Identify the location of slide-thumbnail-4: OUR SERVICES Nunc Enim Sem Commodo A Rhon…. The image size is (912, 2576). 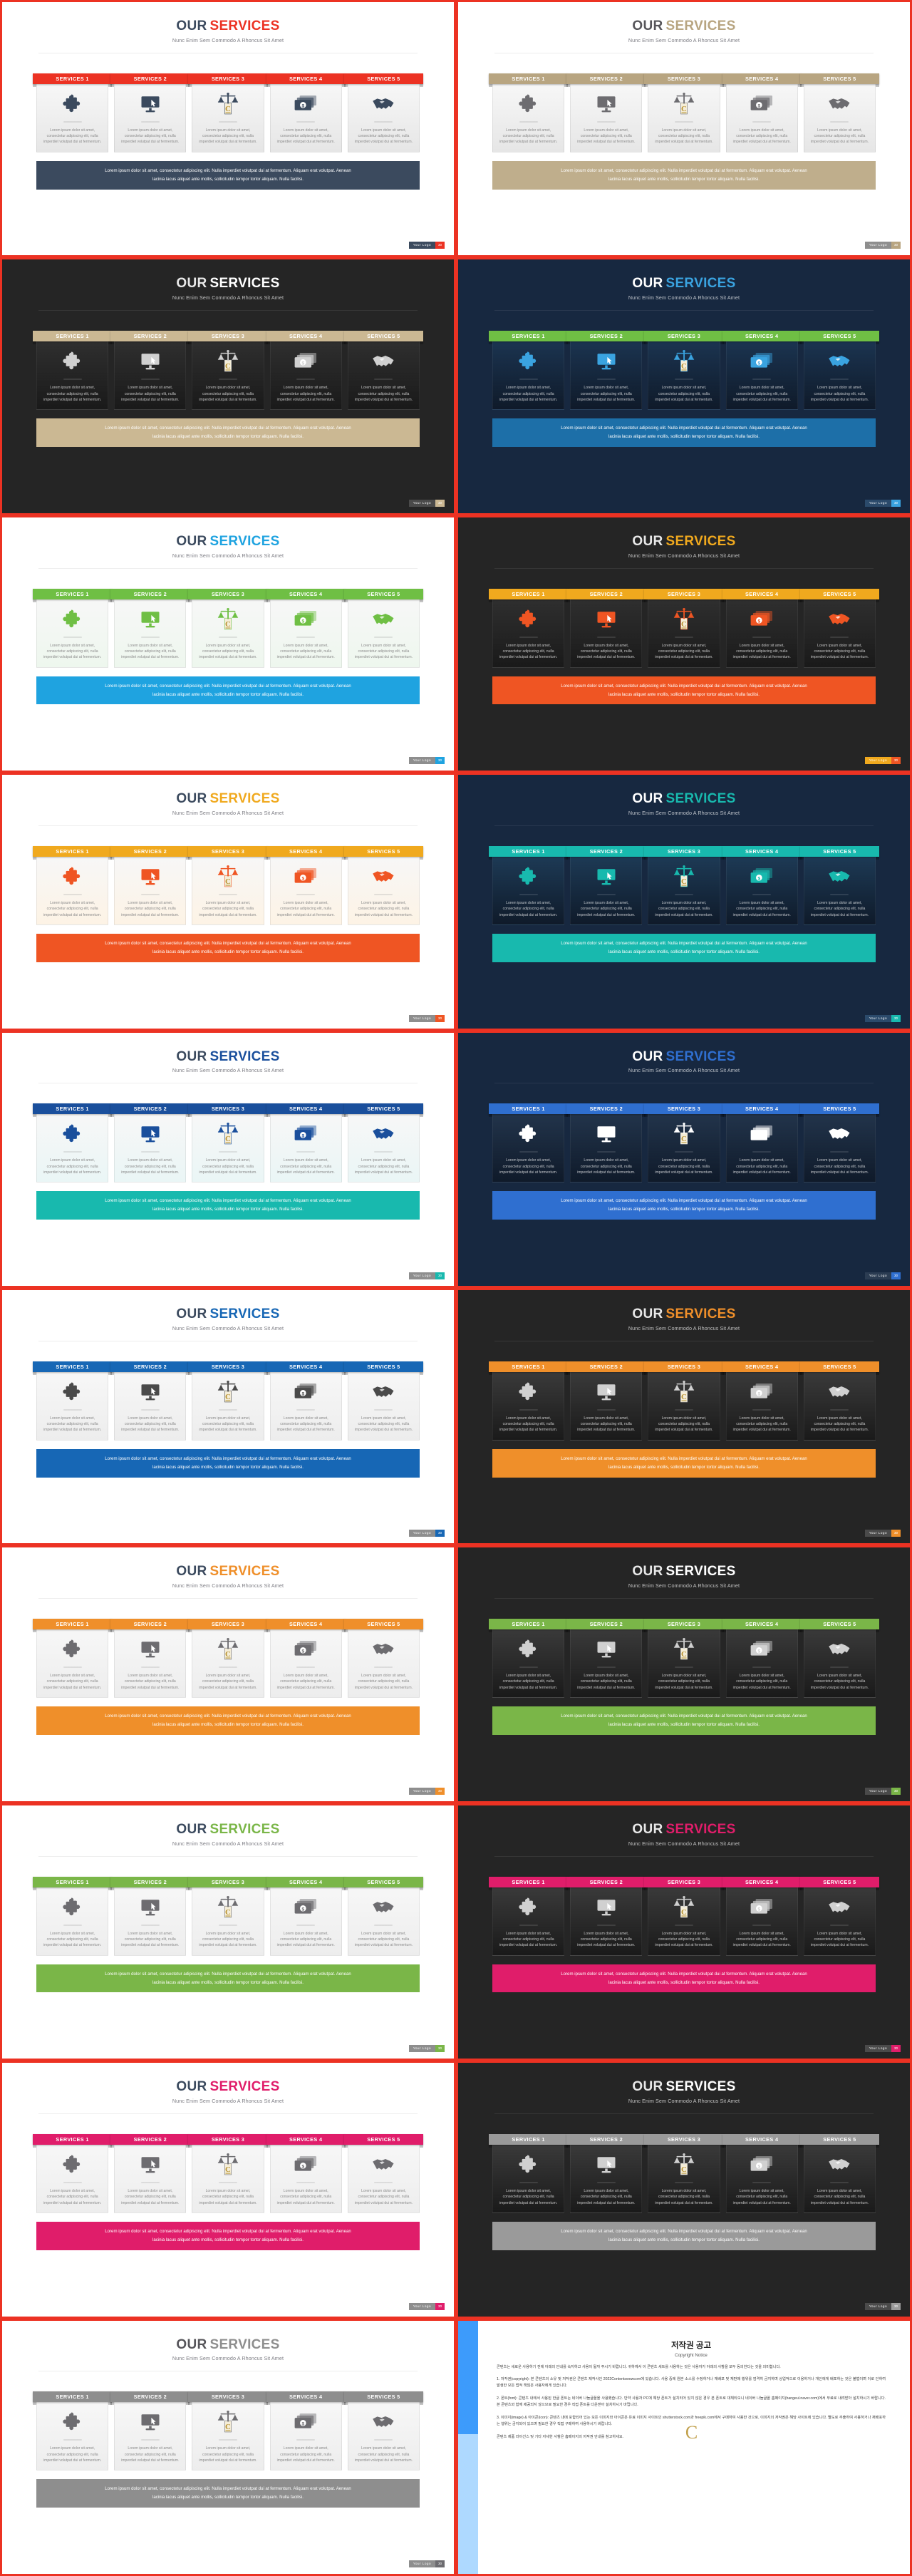
(684, 386).